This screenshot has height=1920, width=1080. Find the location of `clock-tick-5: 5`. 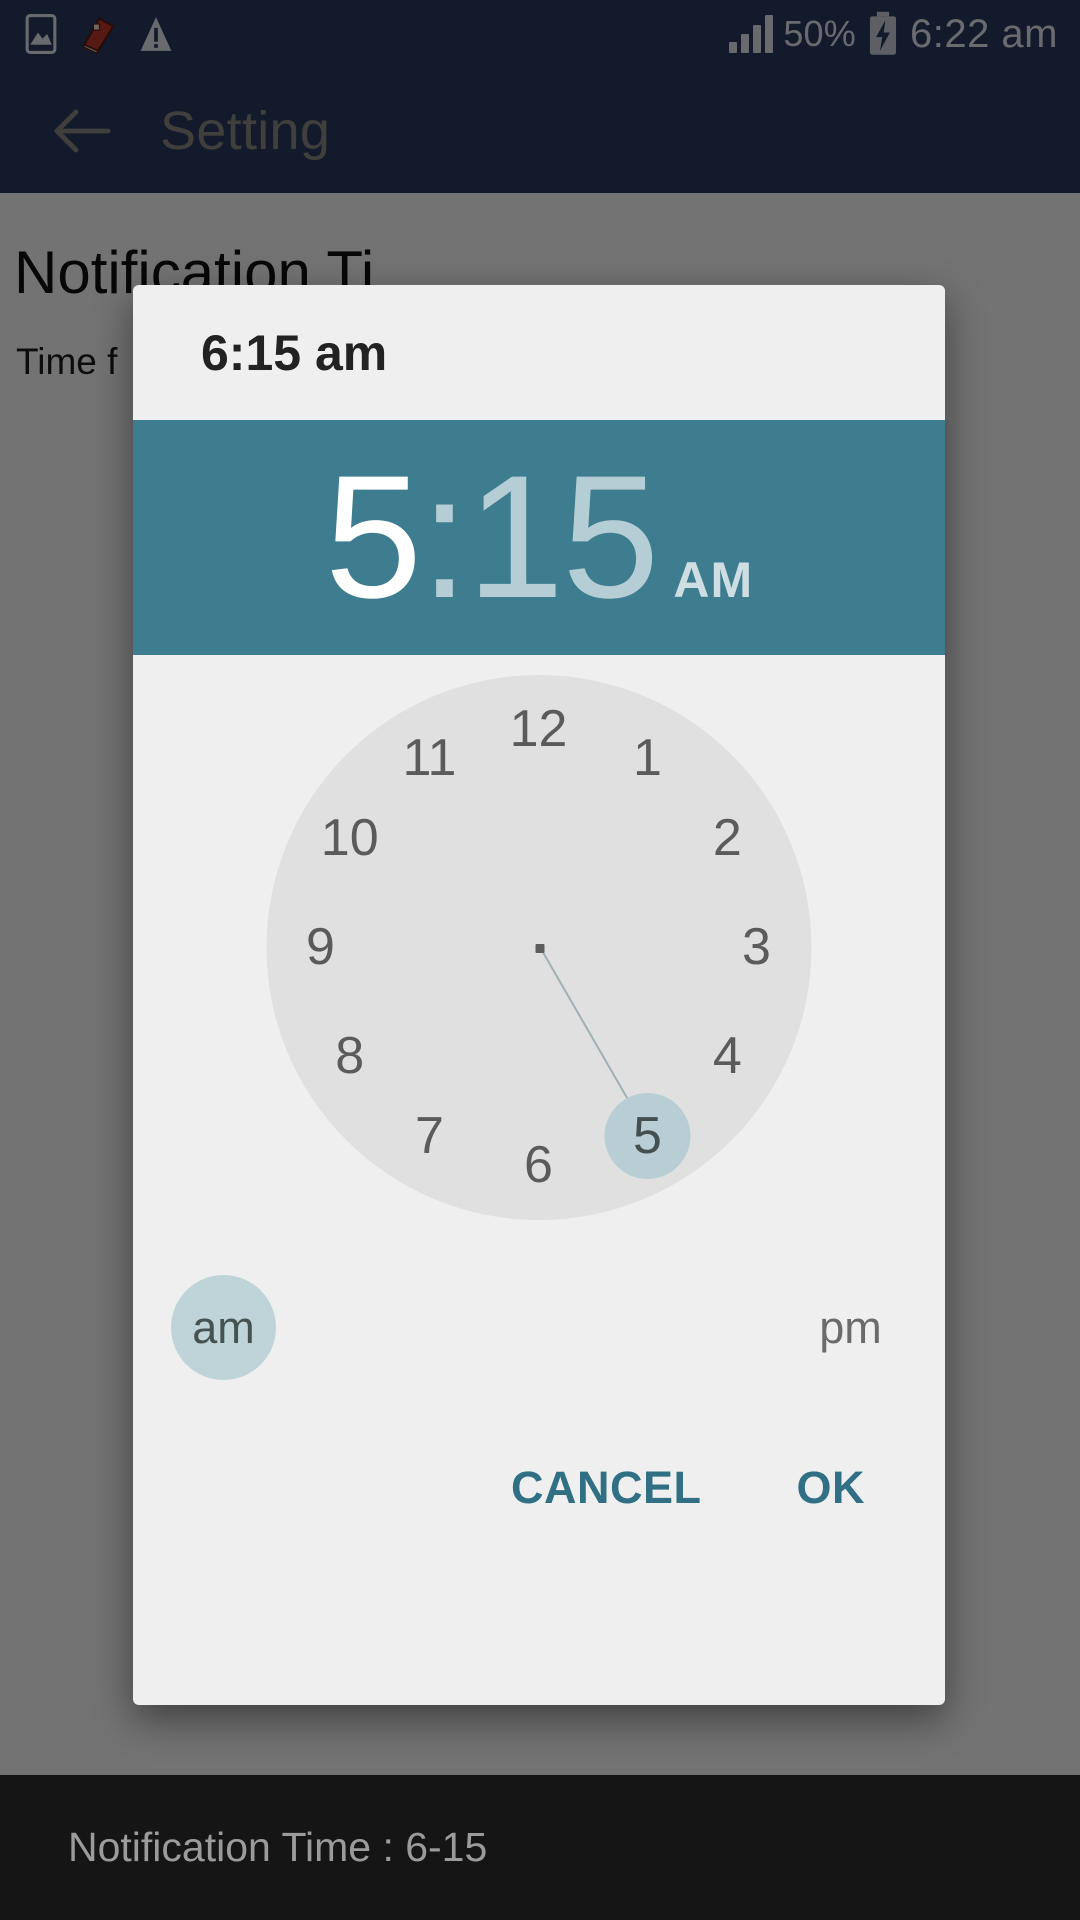

clock-tick-5: 5 is located at coordinates (647, 1135).